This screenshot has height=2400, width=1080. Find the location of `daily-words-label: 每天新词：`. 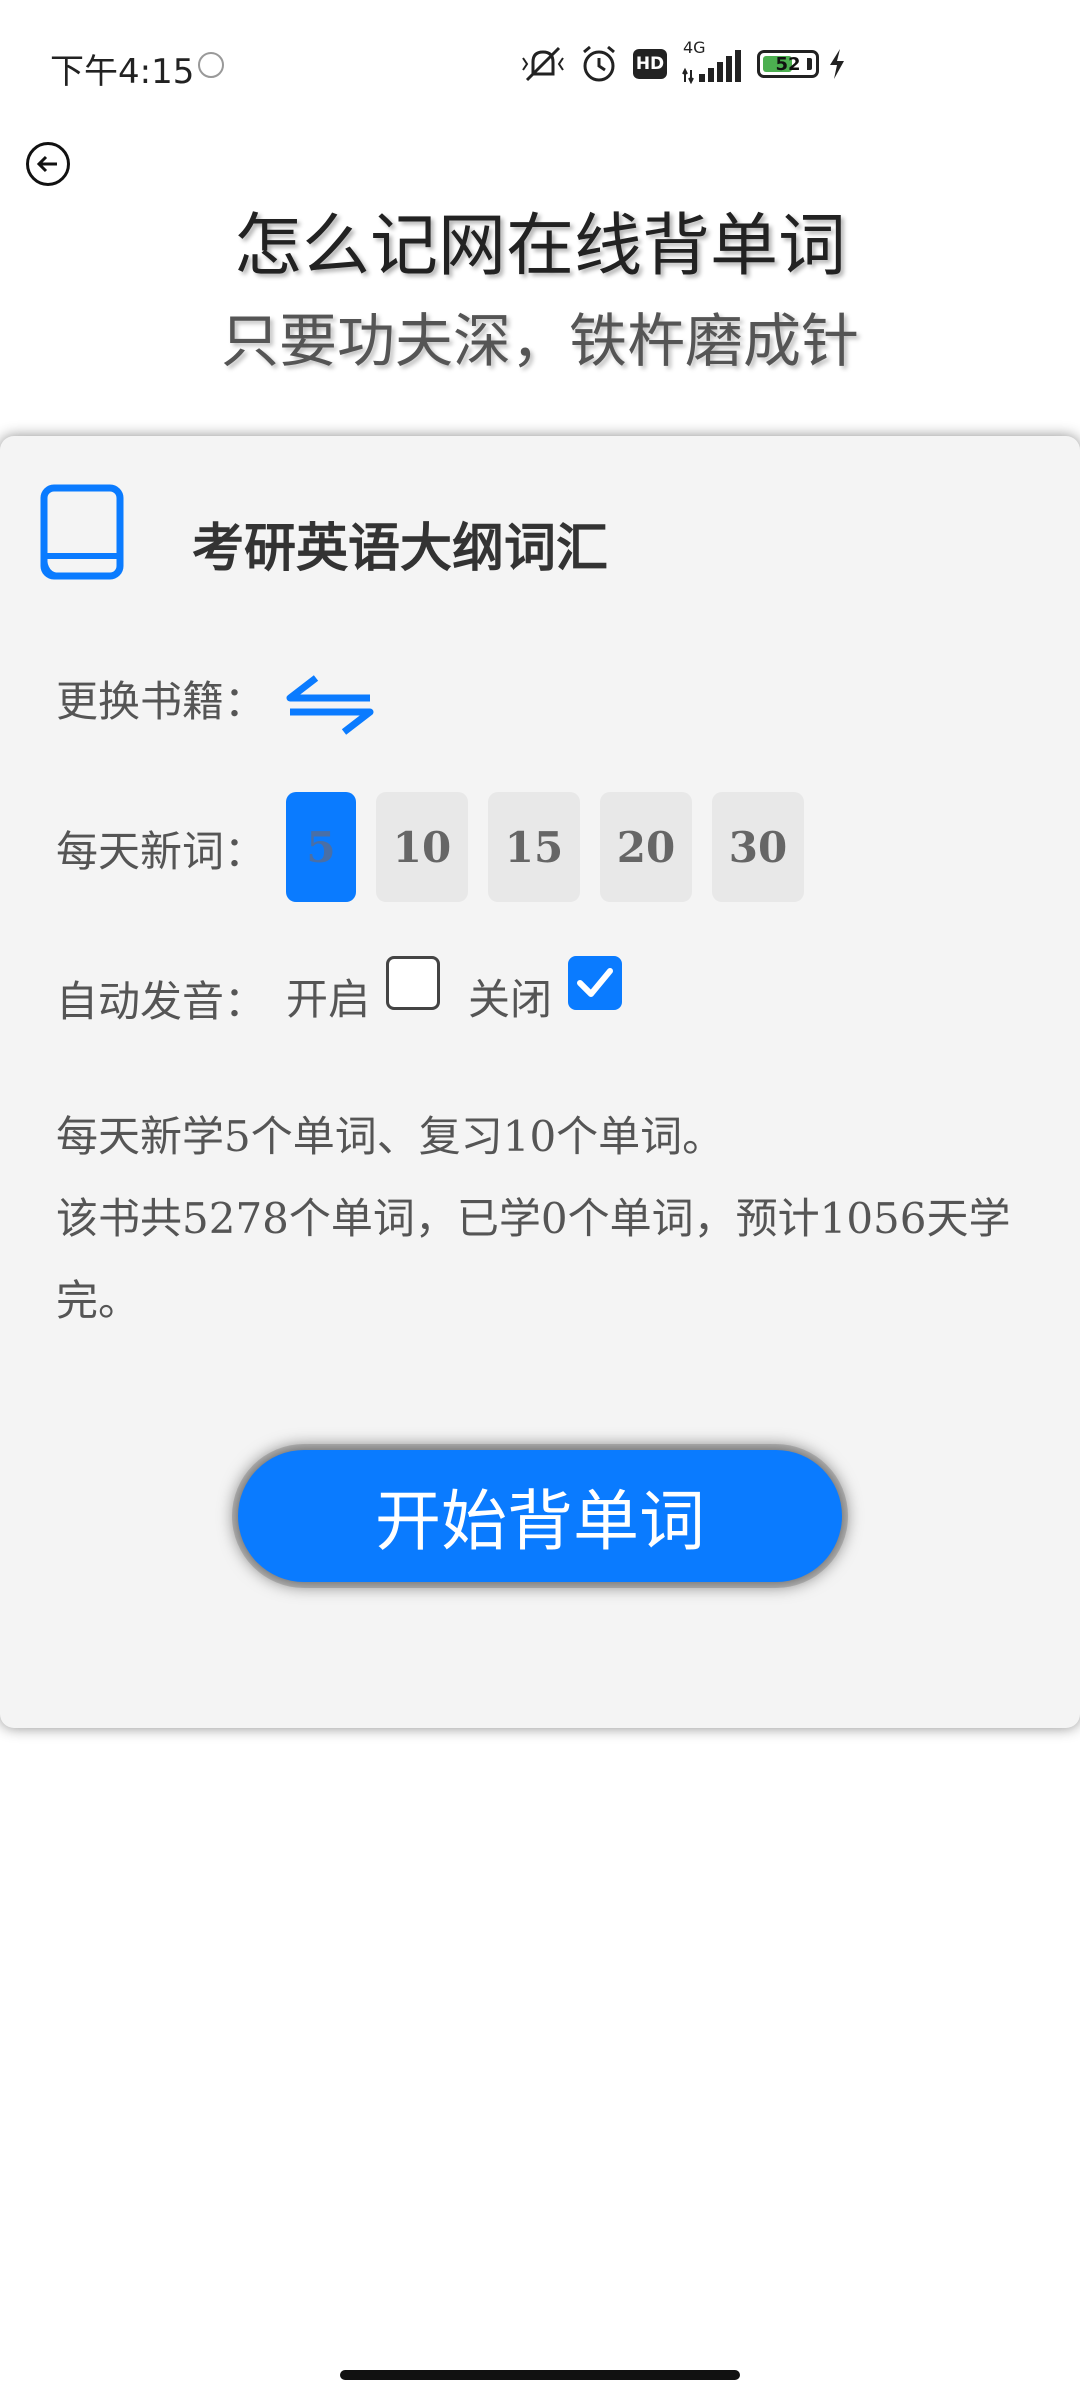

daily-words-label: 每天新词： is located at coordinates (161, 851).